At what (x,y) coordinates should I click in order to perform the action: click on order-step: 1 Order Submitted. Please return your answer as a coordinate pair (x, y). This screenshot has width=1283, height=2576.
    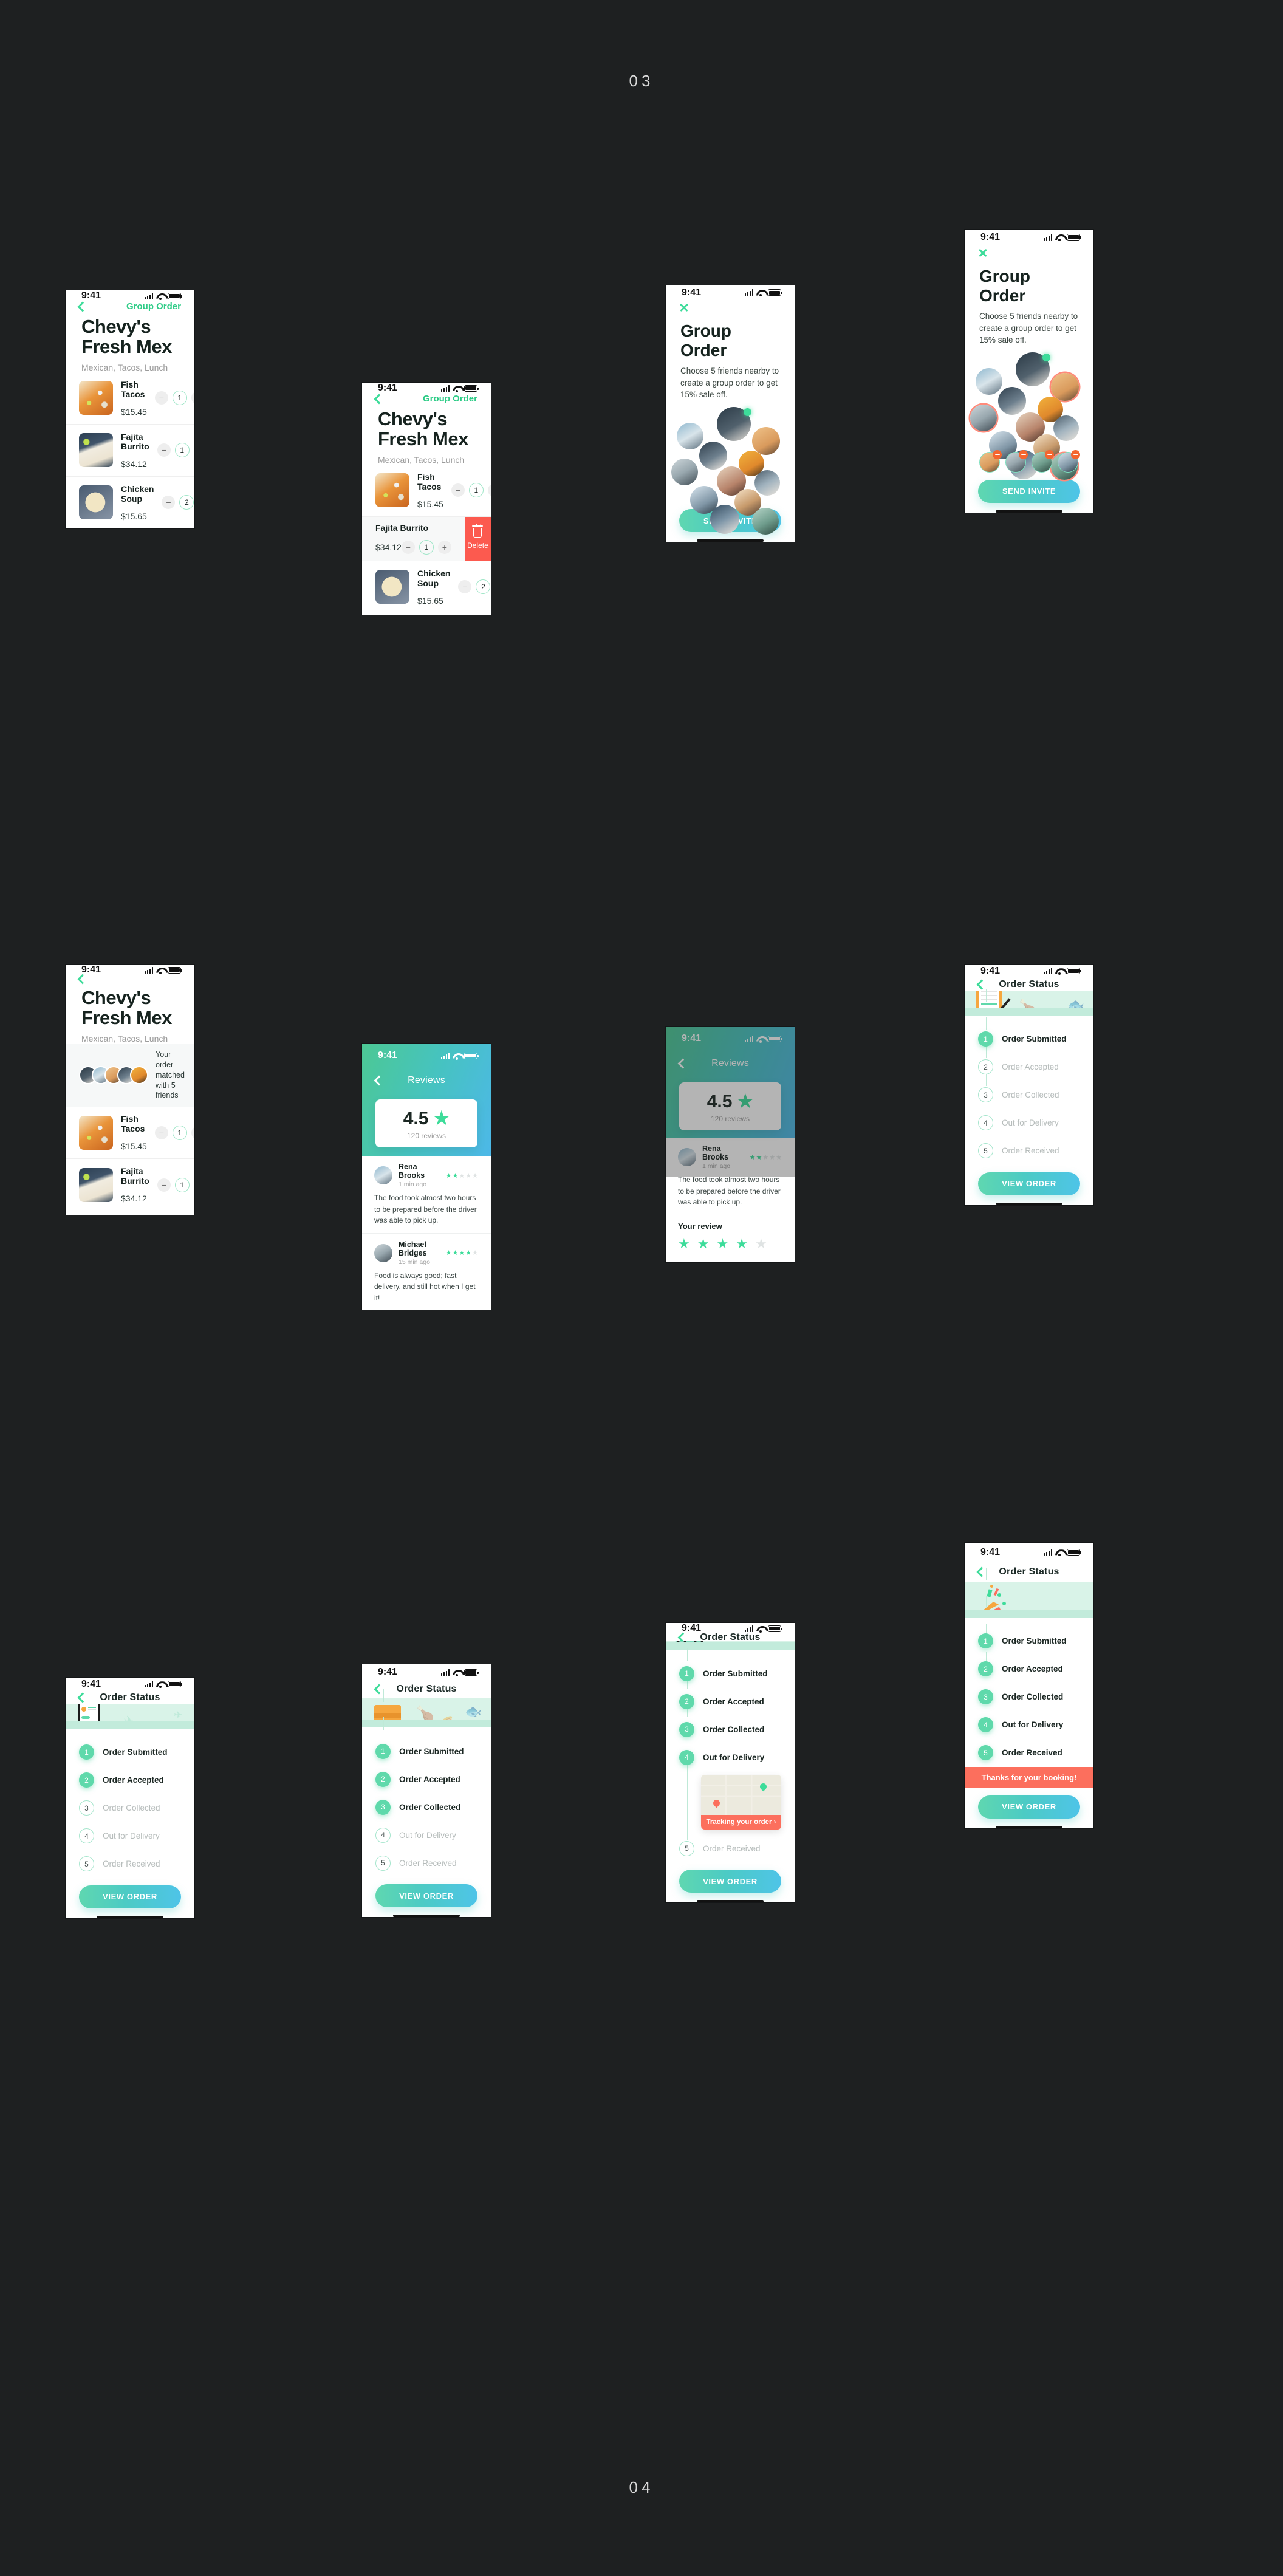
    Looking at the image, I should click on (426, 1751).